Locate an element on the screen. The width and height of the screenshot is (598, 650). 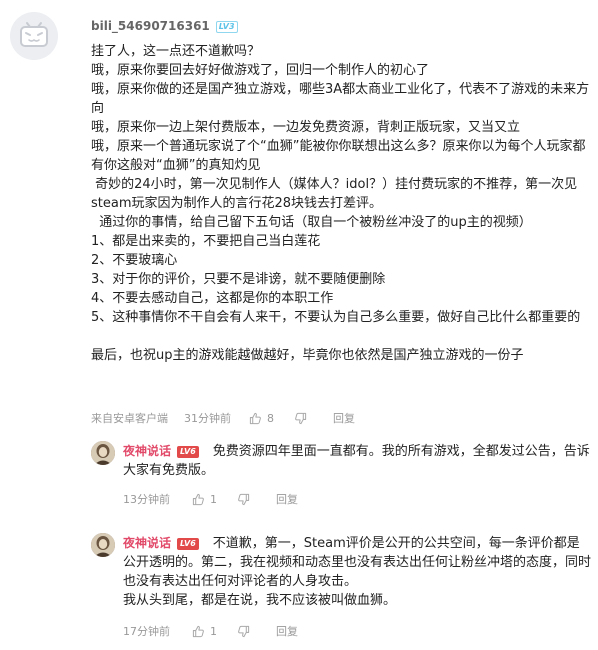
reply-meta: 17分钟前 1 回复 is located at coordinates (210, 631).